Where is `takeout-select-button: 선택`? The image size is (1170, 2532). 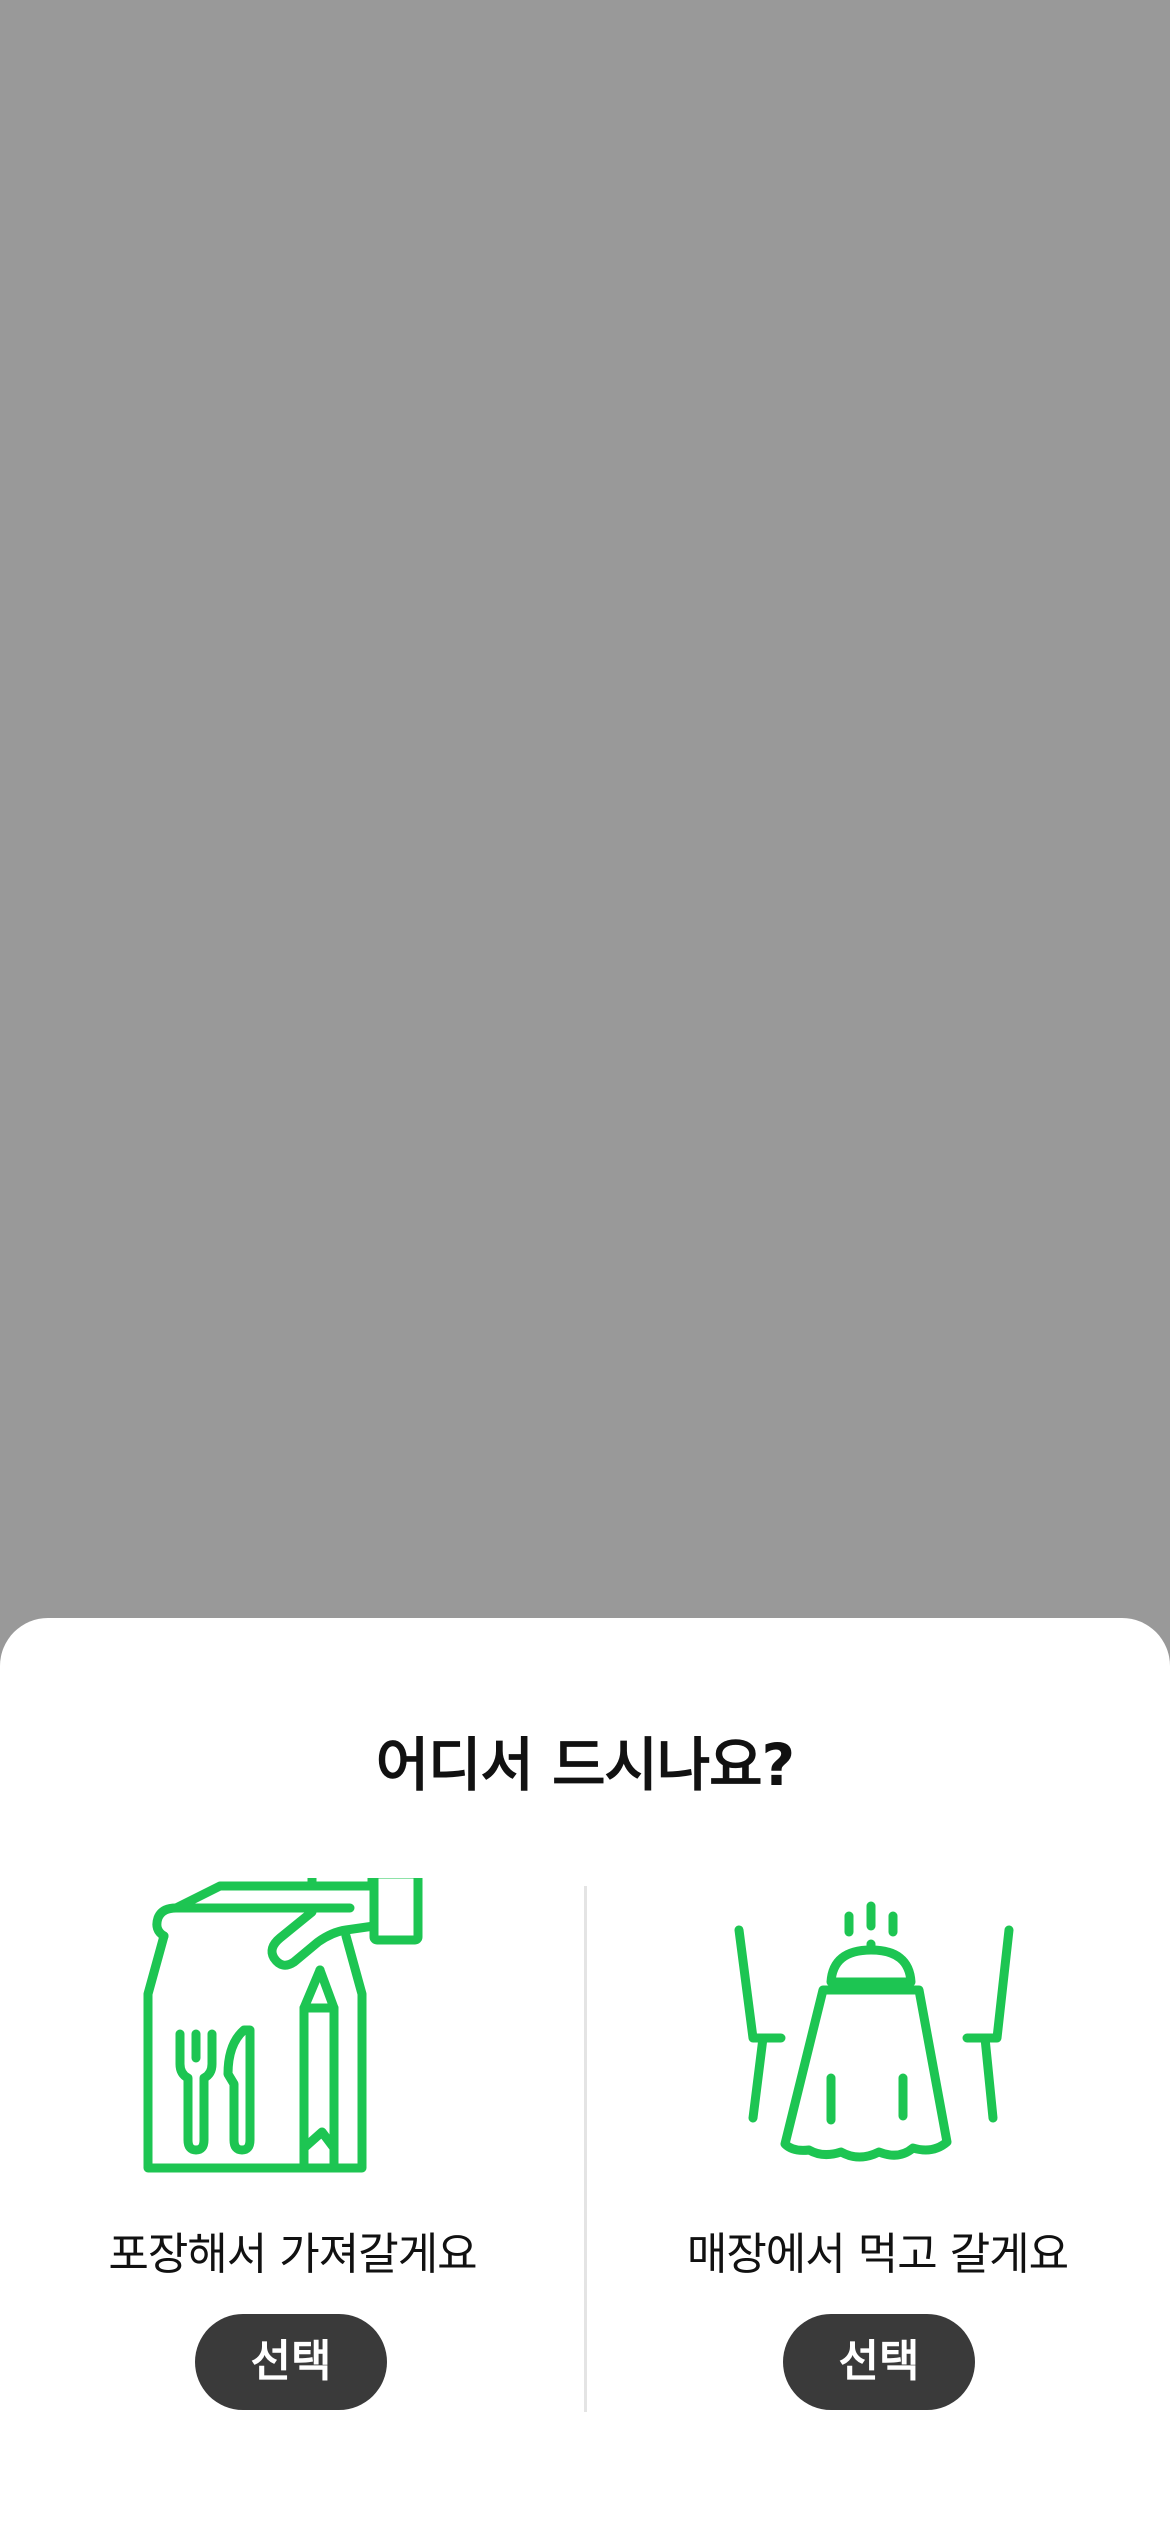 takeout-select-button: 선택 is located at coordinates (291, 2362).